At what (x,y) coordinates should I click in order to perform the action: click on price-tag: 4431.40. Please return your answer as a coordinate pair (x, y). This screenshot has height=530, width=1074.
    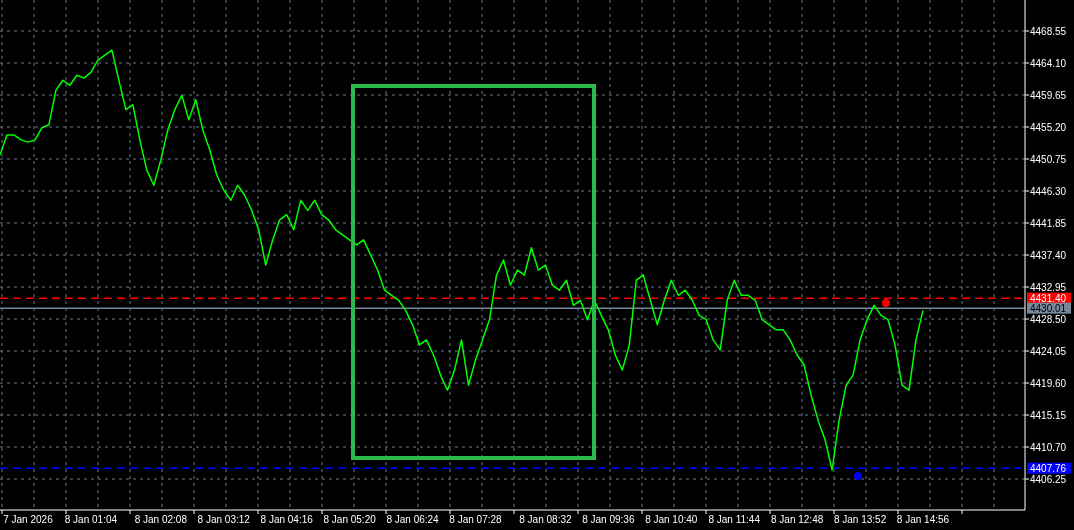
    Looking at the image, I should click on (1049, 298).